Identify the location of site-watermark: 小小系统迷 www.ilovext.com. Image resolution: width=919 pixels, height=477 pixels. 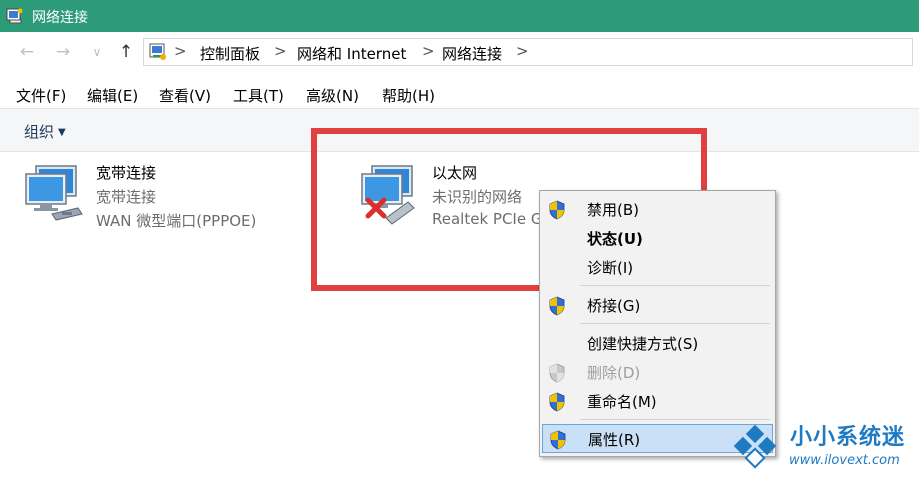
(822, 446).